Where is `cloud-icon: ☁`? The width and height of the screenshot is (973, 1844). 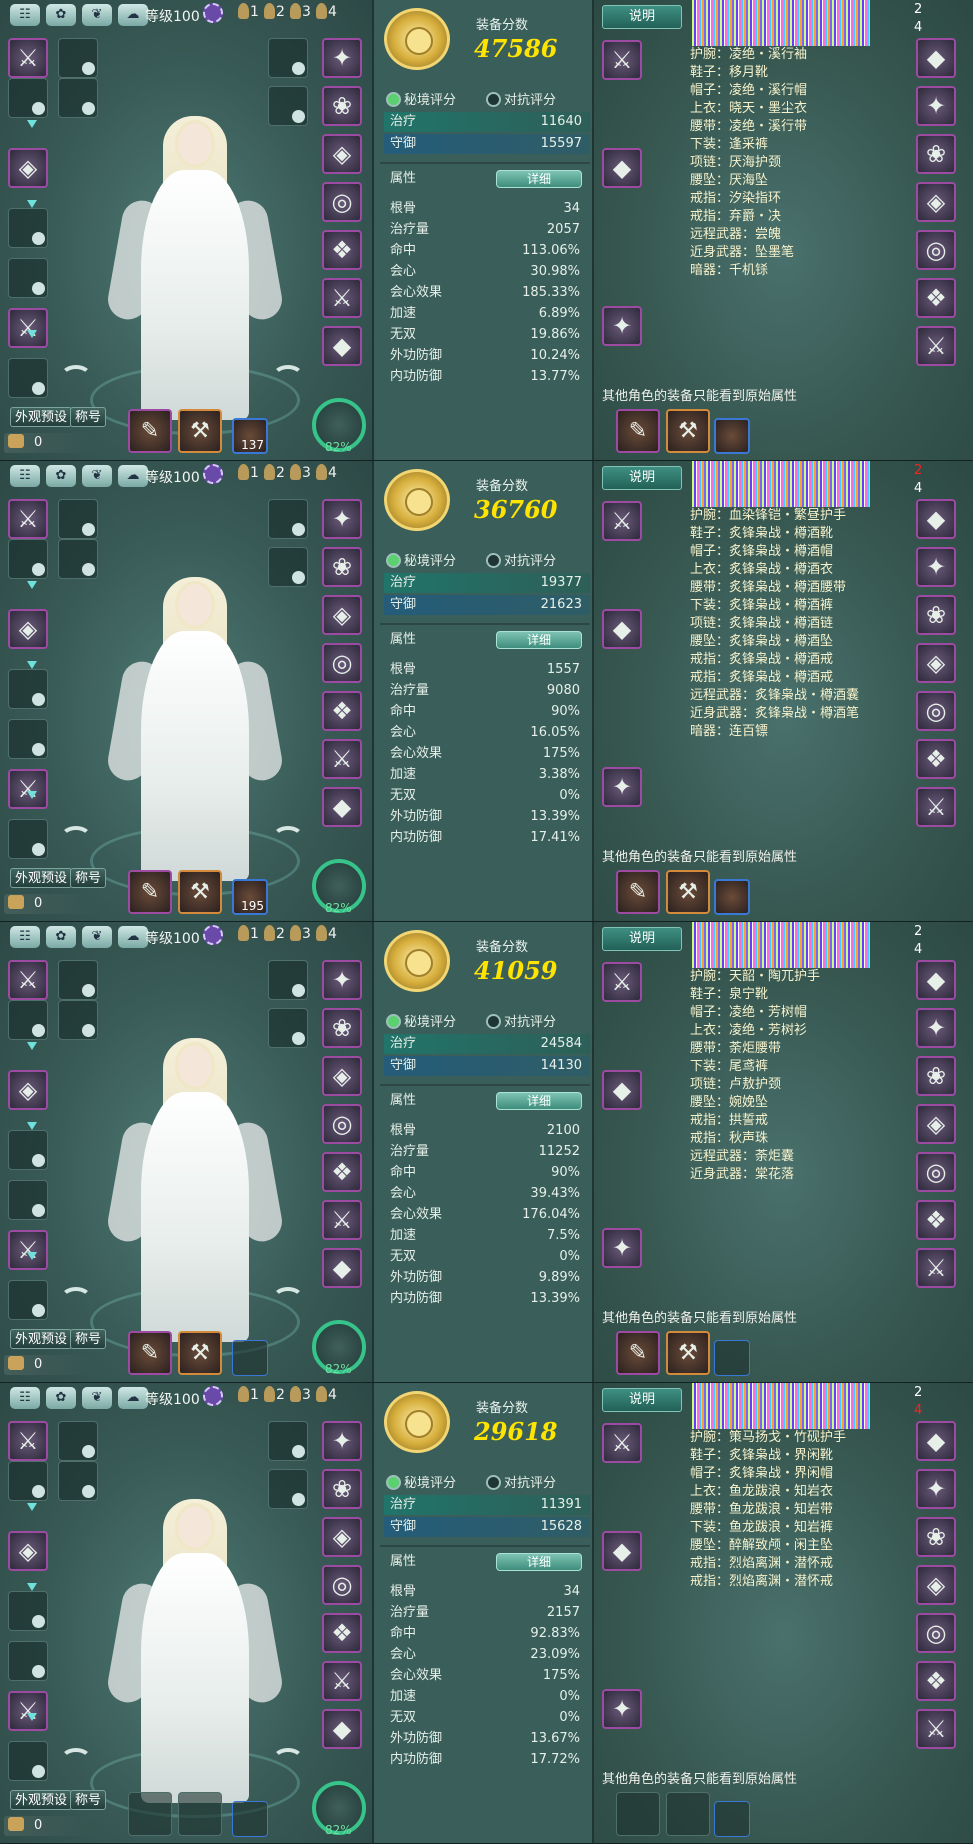
cloud-icon: ☁ is located at coordinates (133, 1398).